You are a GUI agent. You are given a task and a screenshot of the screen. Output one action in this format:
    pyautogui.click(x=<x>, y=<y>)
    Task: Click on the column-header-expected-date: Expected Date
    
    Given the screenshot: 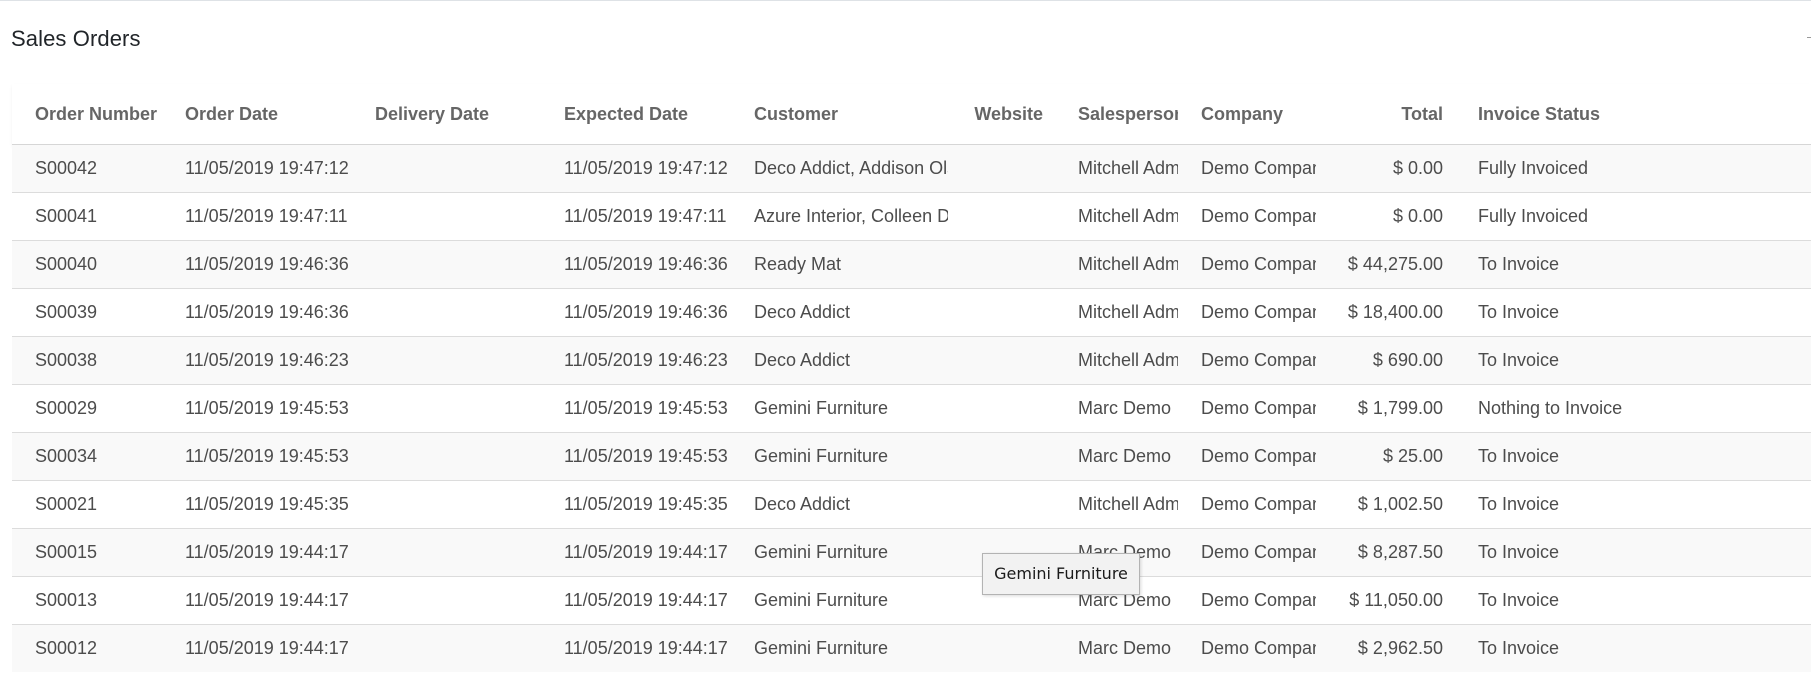 What is the action you would take?
    pyautogui.click(x=636, y=114)
    